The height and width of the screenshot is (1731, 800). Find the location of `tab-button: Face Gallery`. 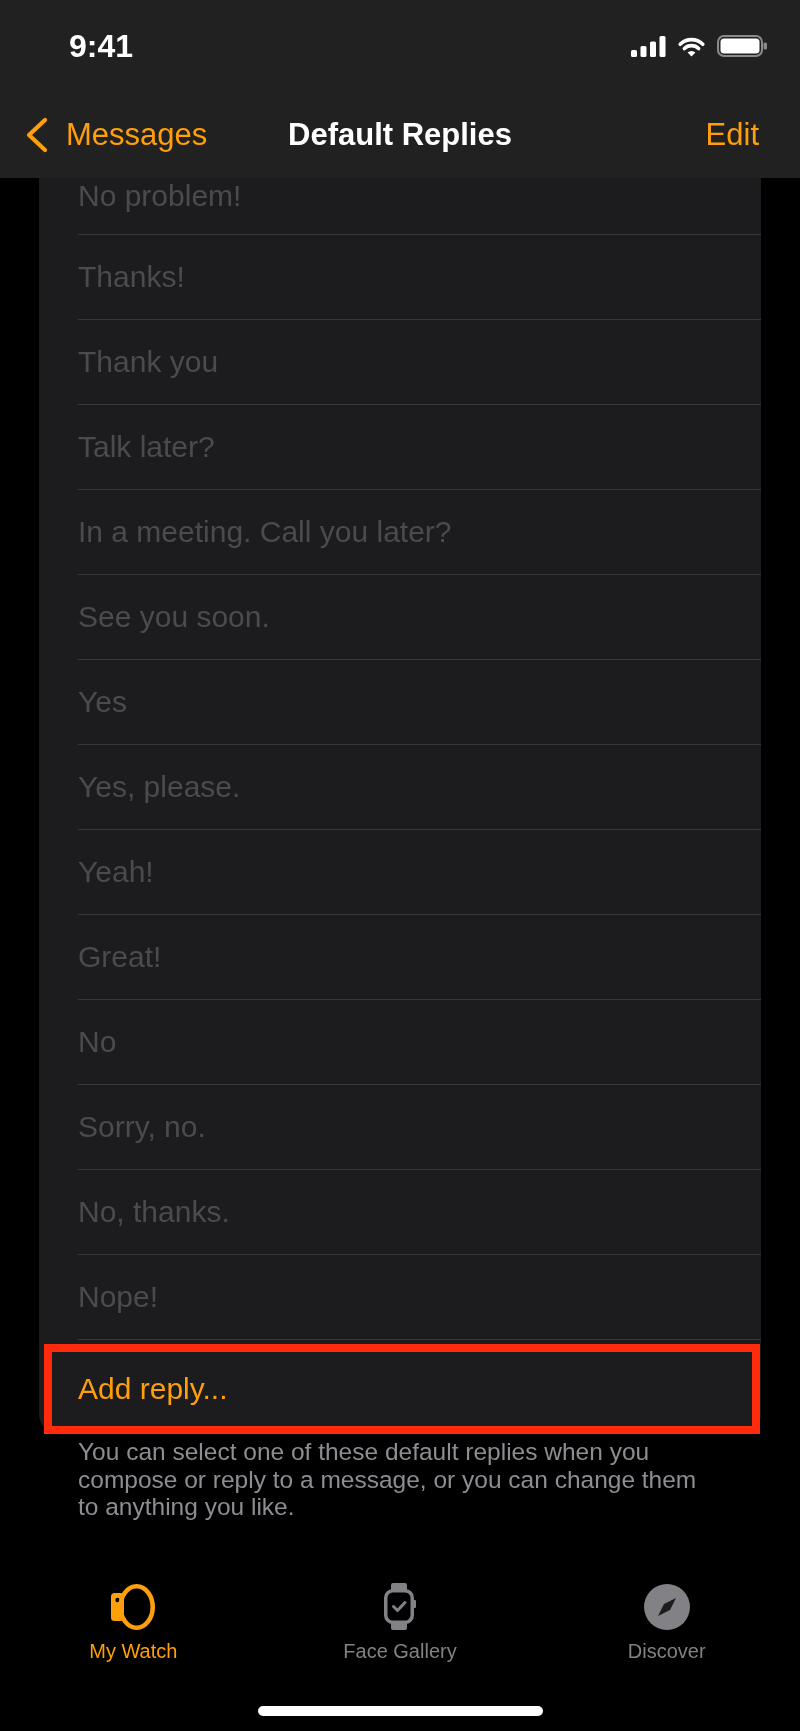

tab-button: Face Gallery is located at coordinates (400, 1623).